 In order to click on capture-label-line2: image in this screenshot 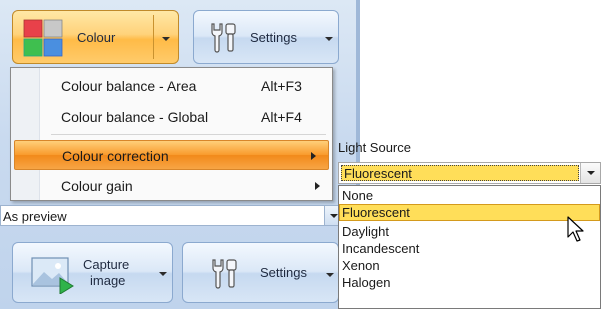, I will do `click(108, 280)`.